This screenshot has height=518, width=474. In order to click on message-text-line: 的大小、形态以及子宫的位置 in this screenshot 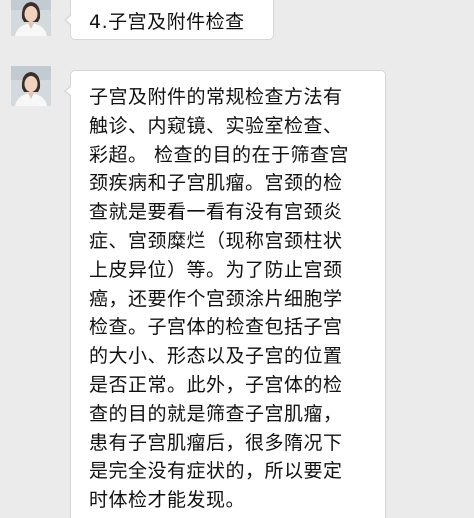, I will do `click(216, 356)`.